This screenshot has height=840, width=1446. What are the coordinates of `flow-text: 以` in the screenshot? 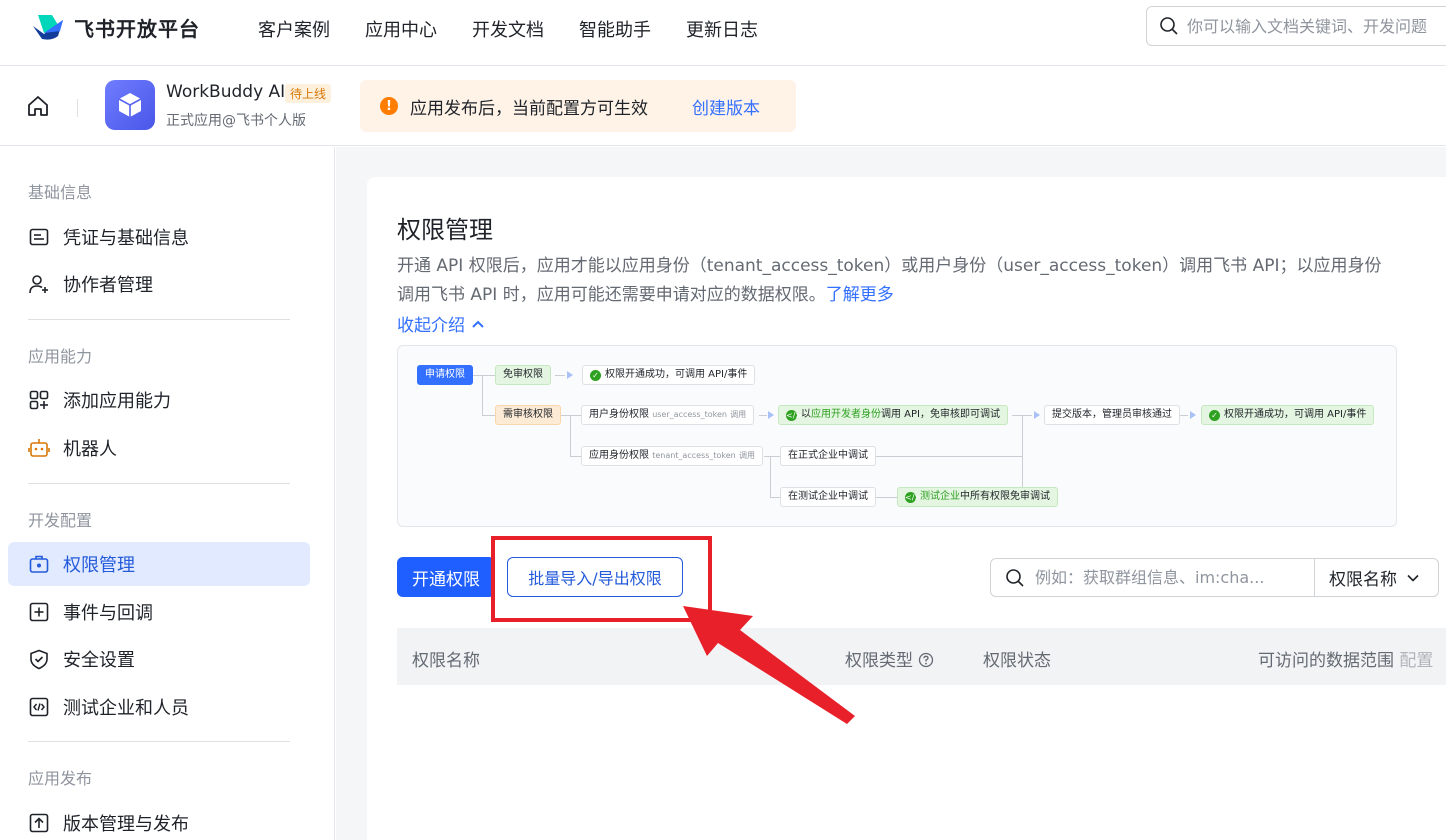 It's located at (806, 414).